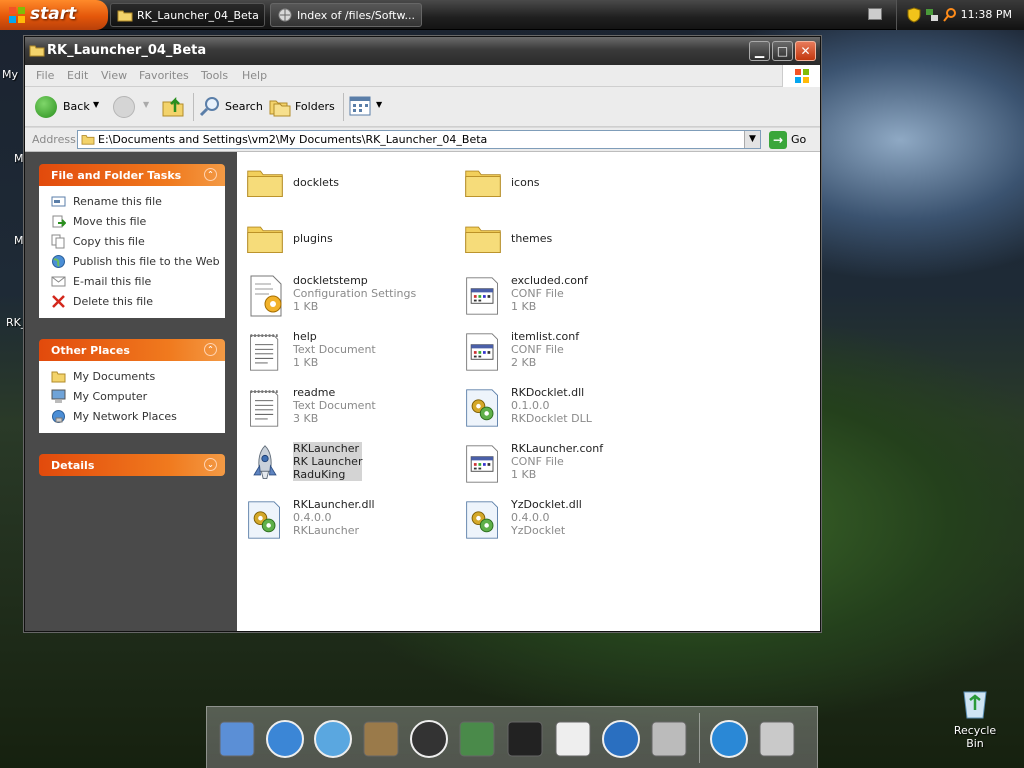 The height and width of the screenshot is (768, 1024). What do you see at coordinates (110, 221) in the screenshot?
I see `task-link-label: Move this file` at bounding box center [110, 221].